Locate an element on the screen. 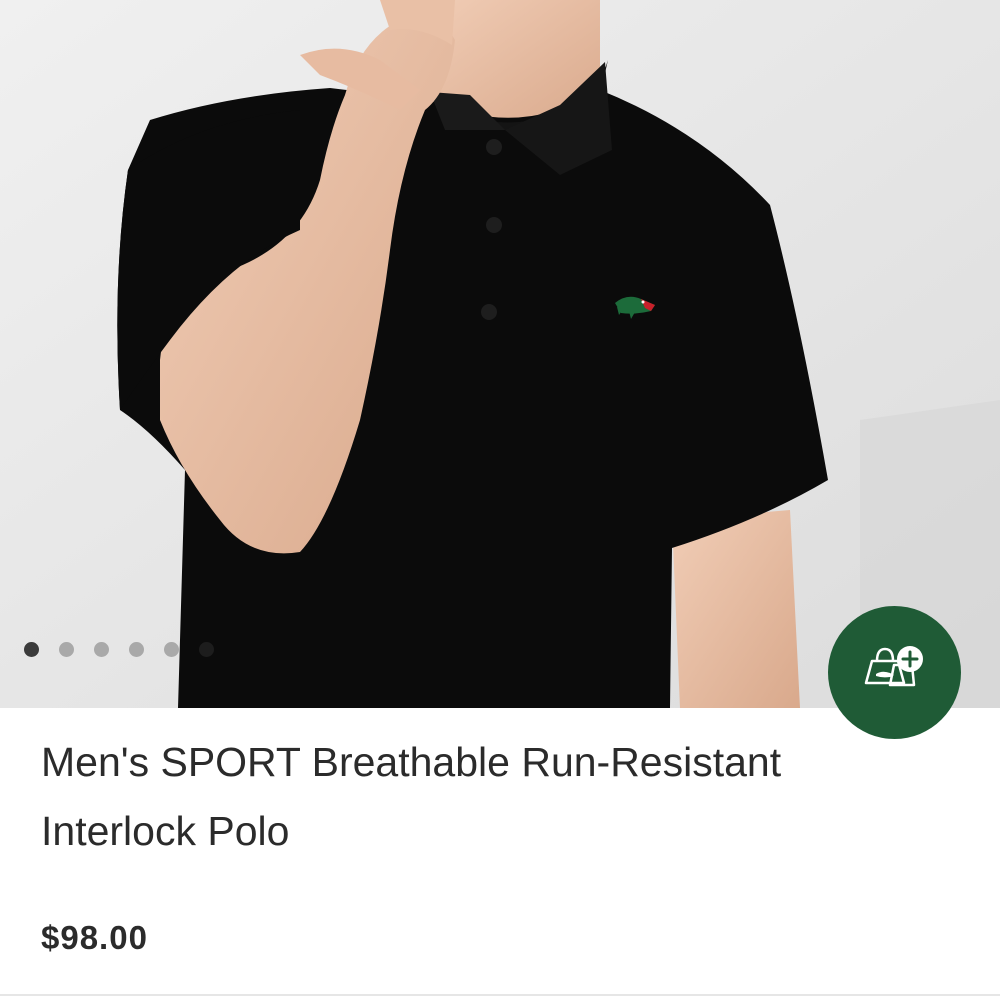  shopping-bag-plus-icon is located at coordinates (895, 673).